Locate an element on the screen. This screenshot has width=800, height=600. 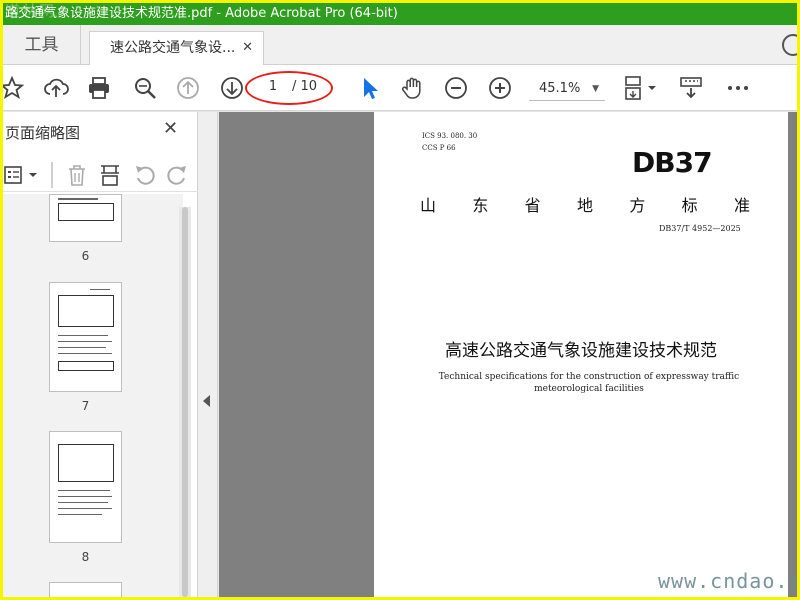
panel-toolbar is located at coordinates (100, 175).